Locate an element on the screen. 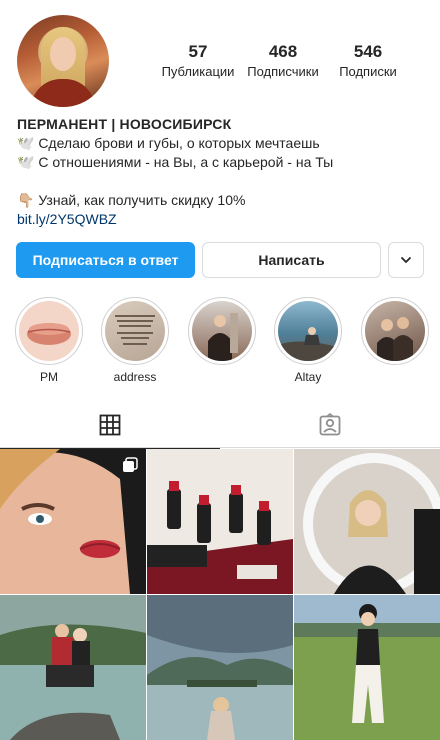  stat-following: 546 Подписки is located at coordinates (368, 61).